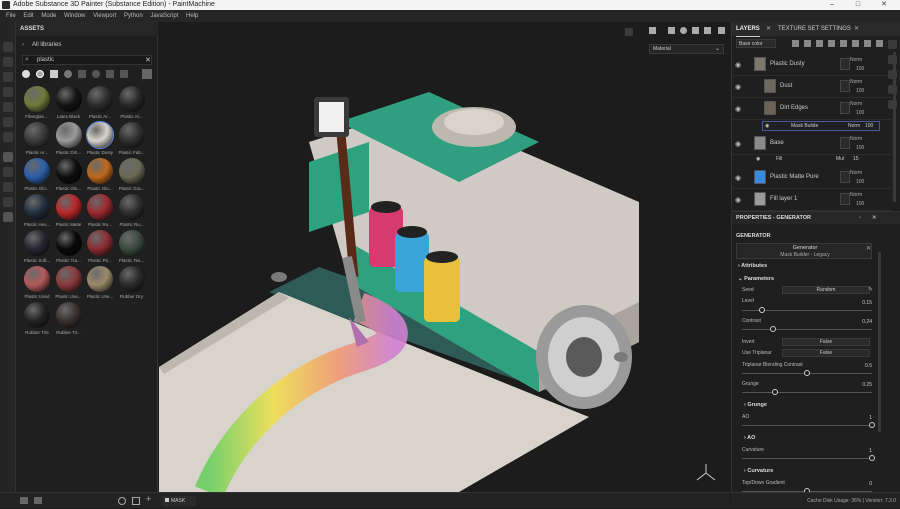 Image resolution: width=900 pixels, height=509 pixels. I want to click on generator-picker: Generator Mask Builder - Legacy ✕, so click(804, 251).